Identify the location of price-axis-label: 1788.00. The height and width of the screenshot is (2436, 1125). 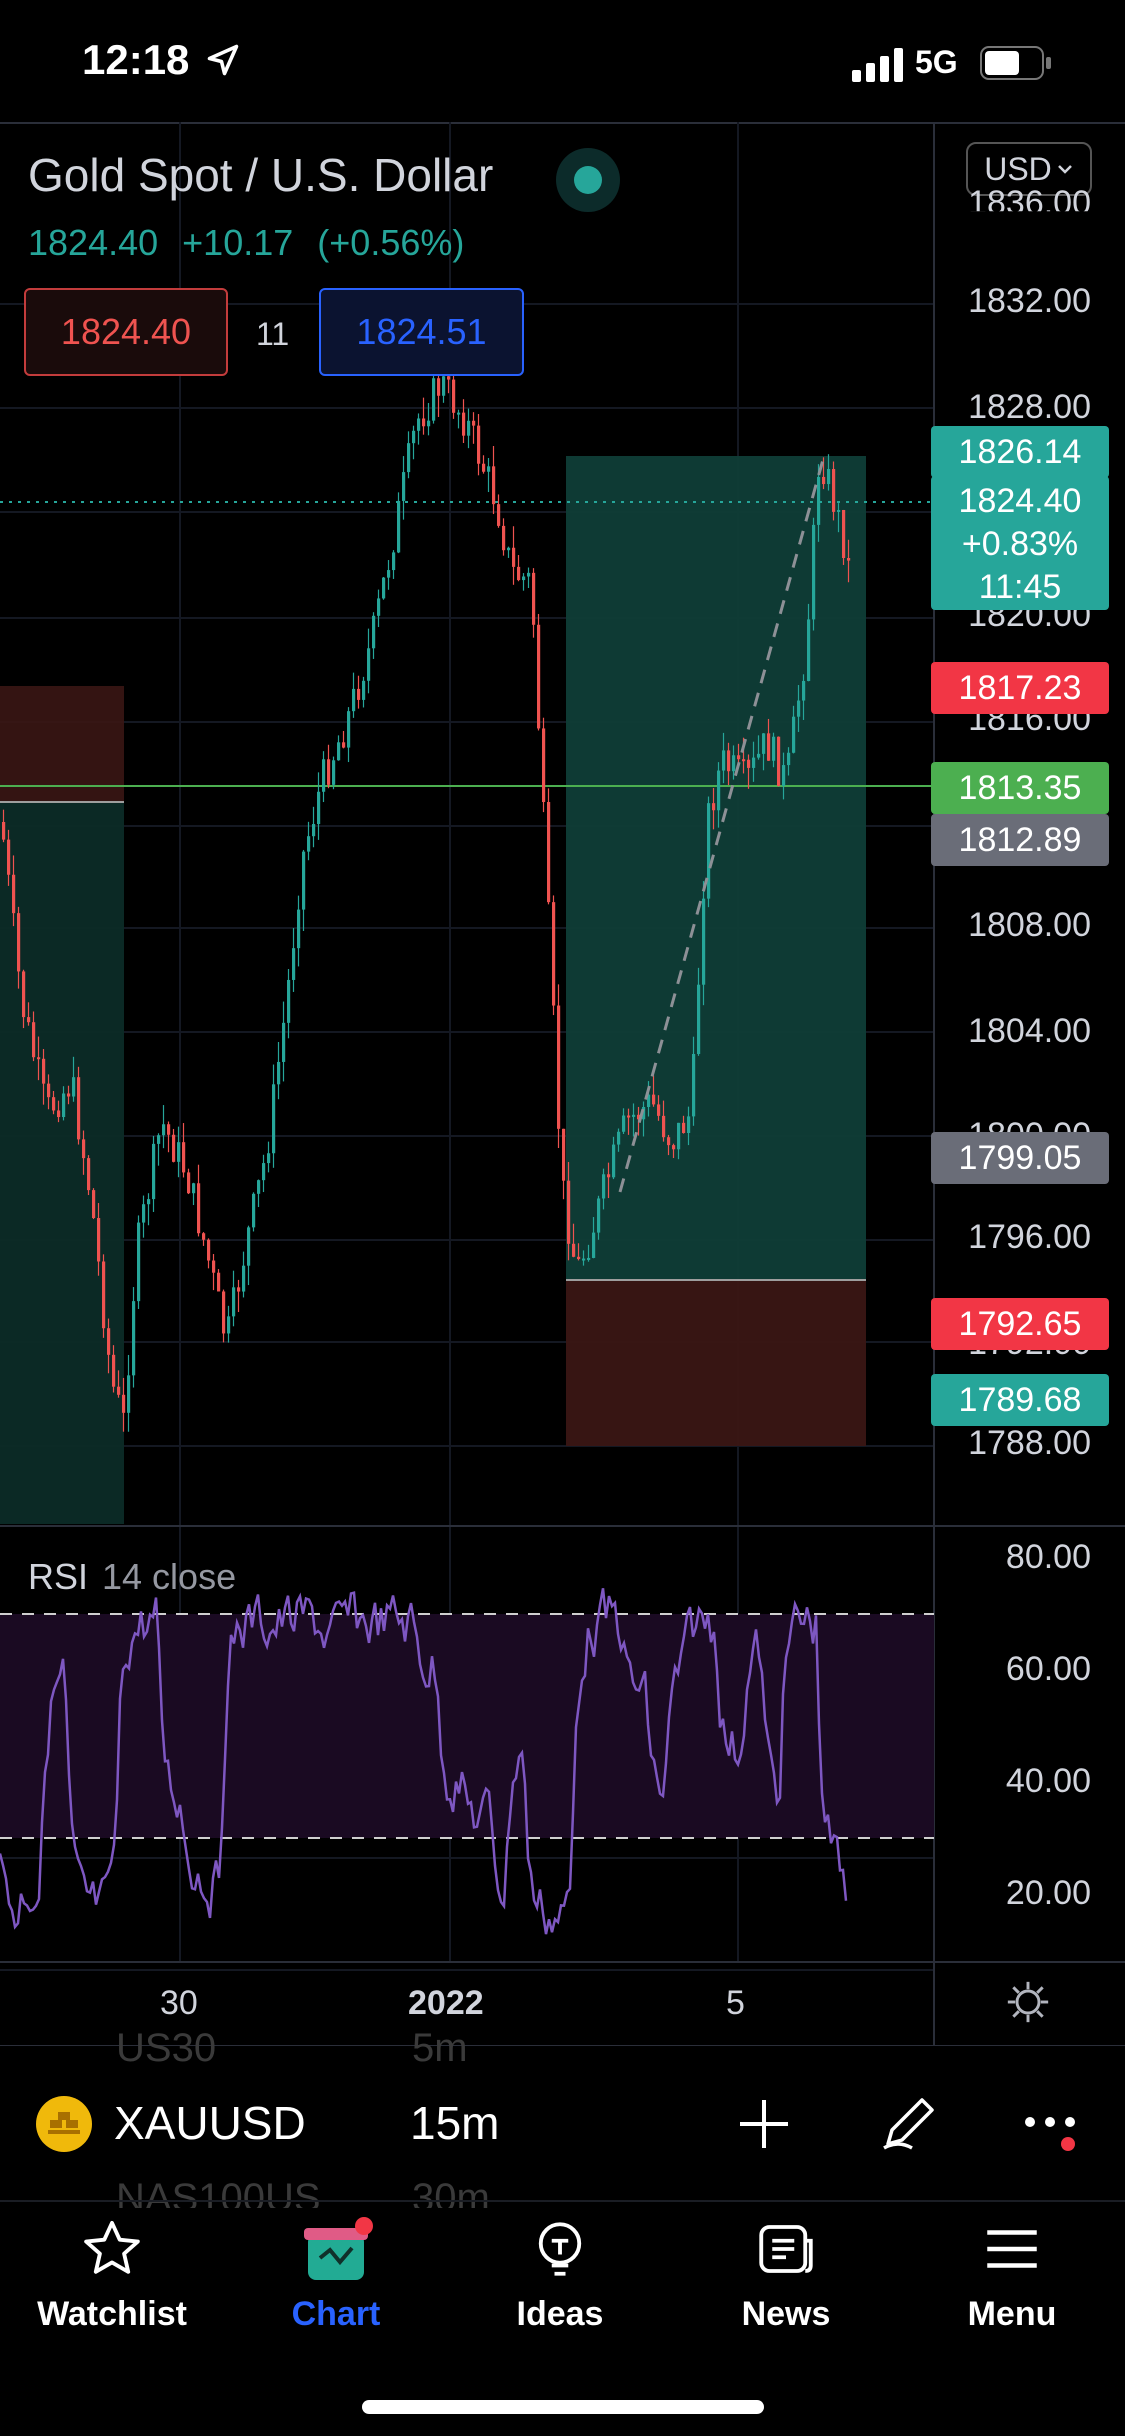
(1029, 1443).